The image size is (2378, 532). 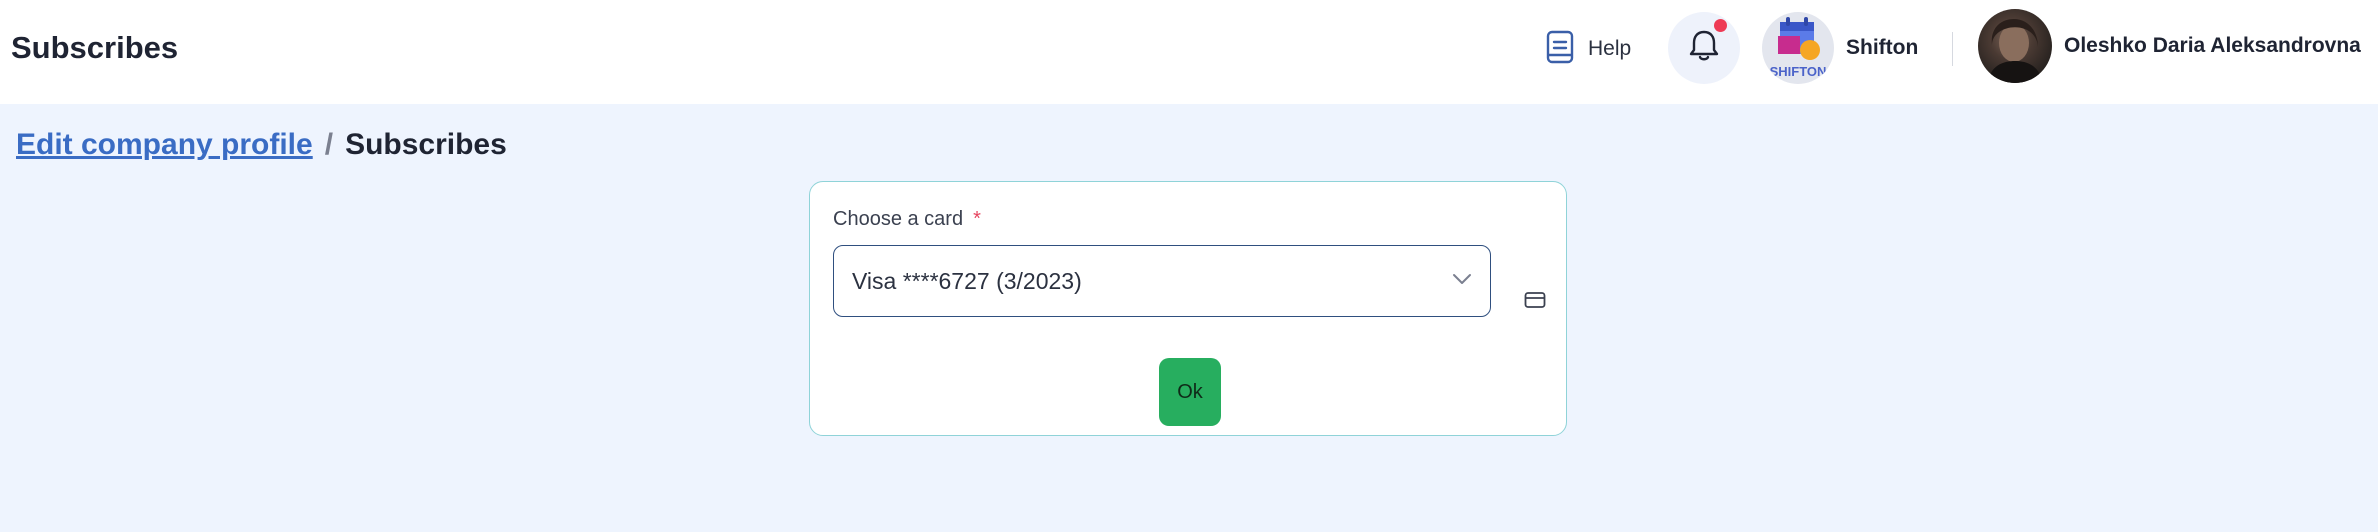 What do you see at coordinates (1840, 48) in the screenshot?
I see `company-switcher: SHIFTON Shifton` at bounding box center [1840, 48].